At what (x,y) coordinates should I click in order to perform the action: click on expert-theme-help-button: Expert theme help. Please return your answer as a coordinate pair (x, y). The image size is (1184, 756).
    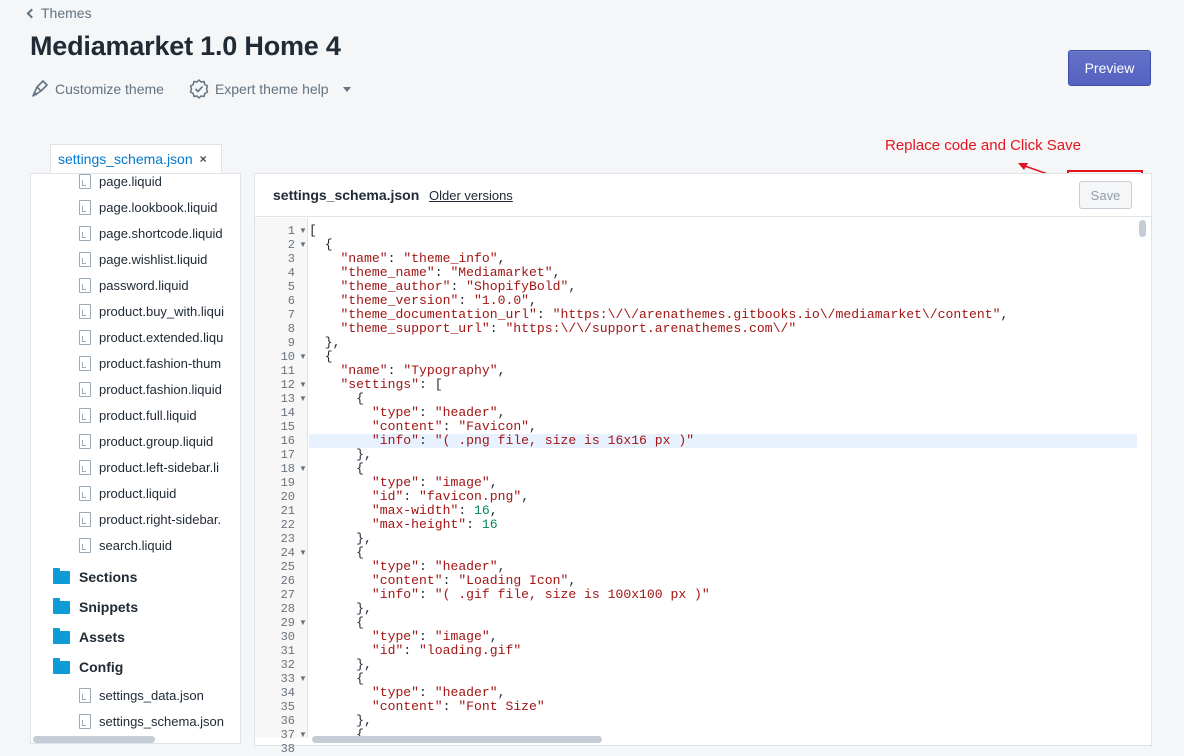
    Looking at the image, I should click on (269, 89).